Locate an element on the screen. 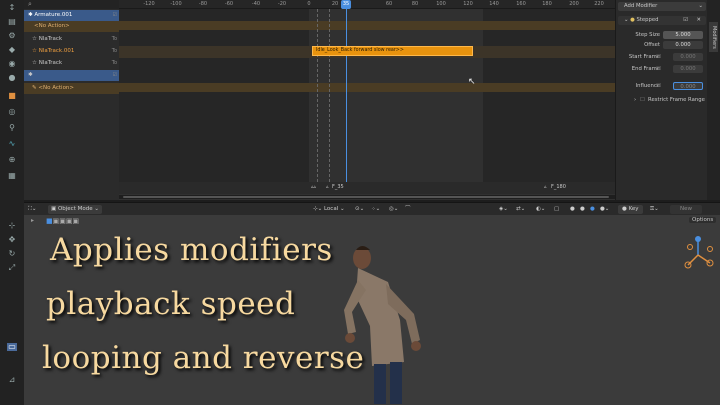  track-no-action-2: ✎ <No Action> is located at coordinates (71, 88).